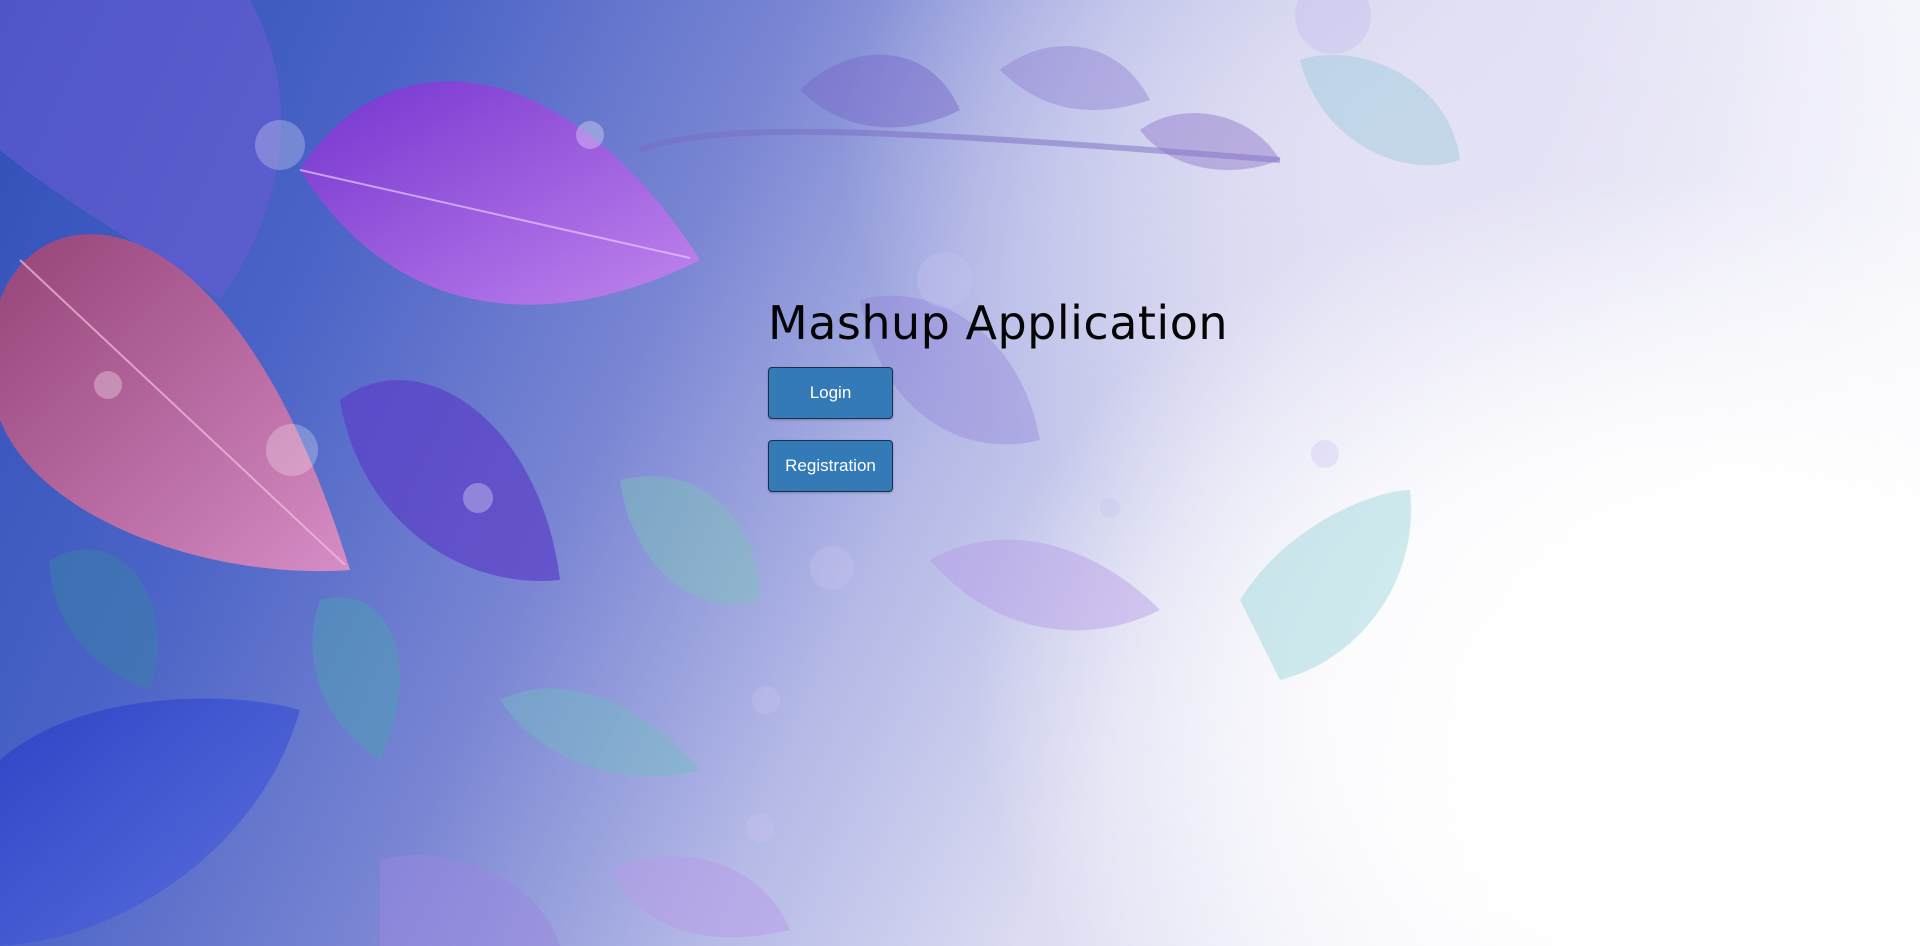 The height and width of the screenshot is (946, 1920). I want to click on login-button: Login, so click(830, 393).